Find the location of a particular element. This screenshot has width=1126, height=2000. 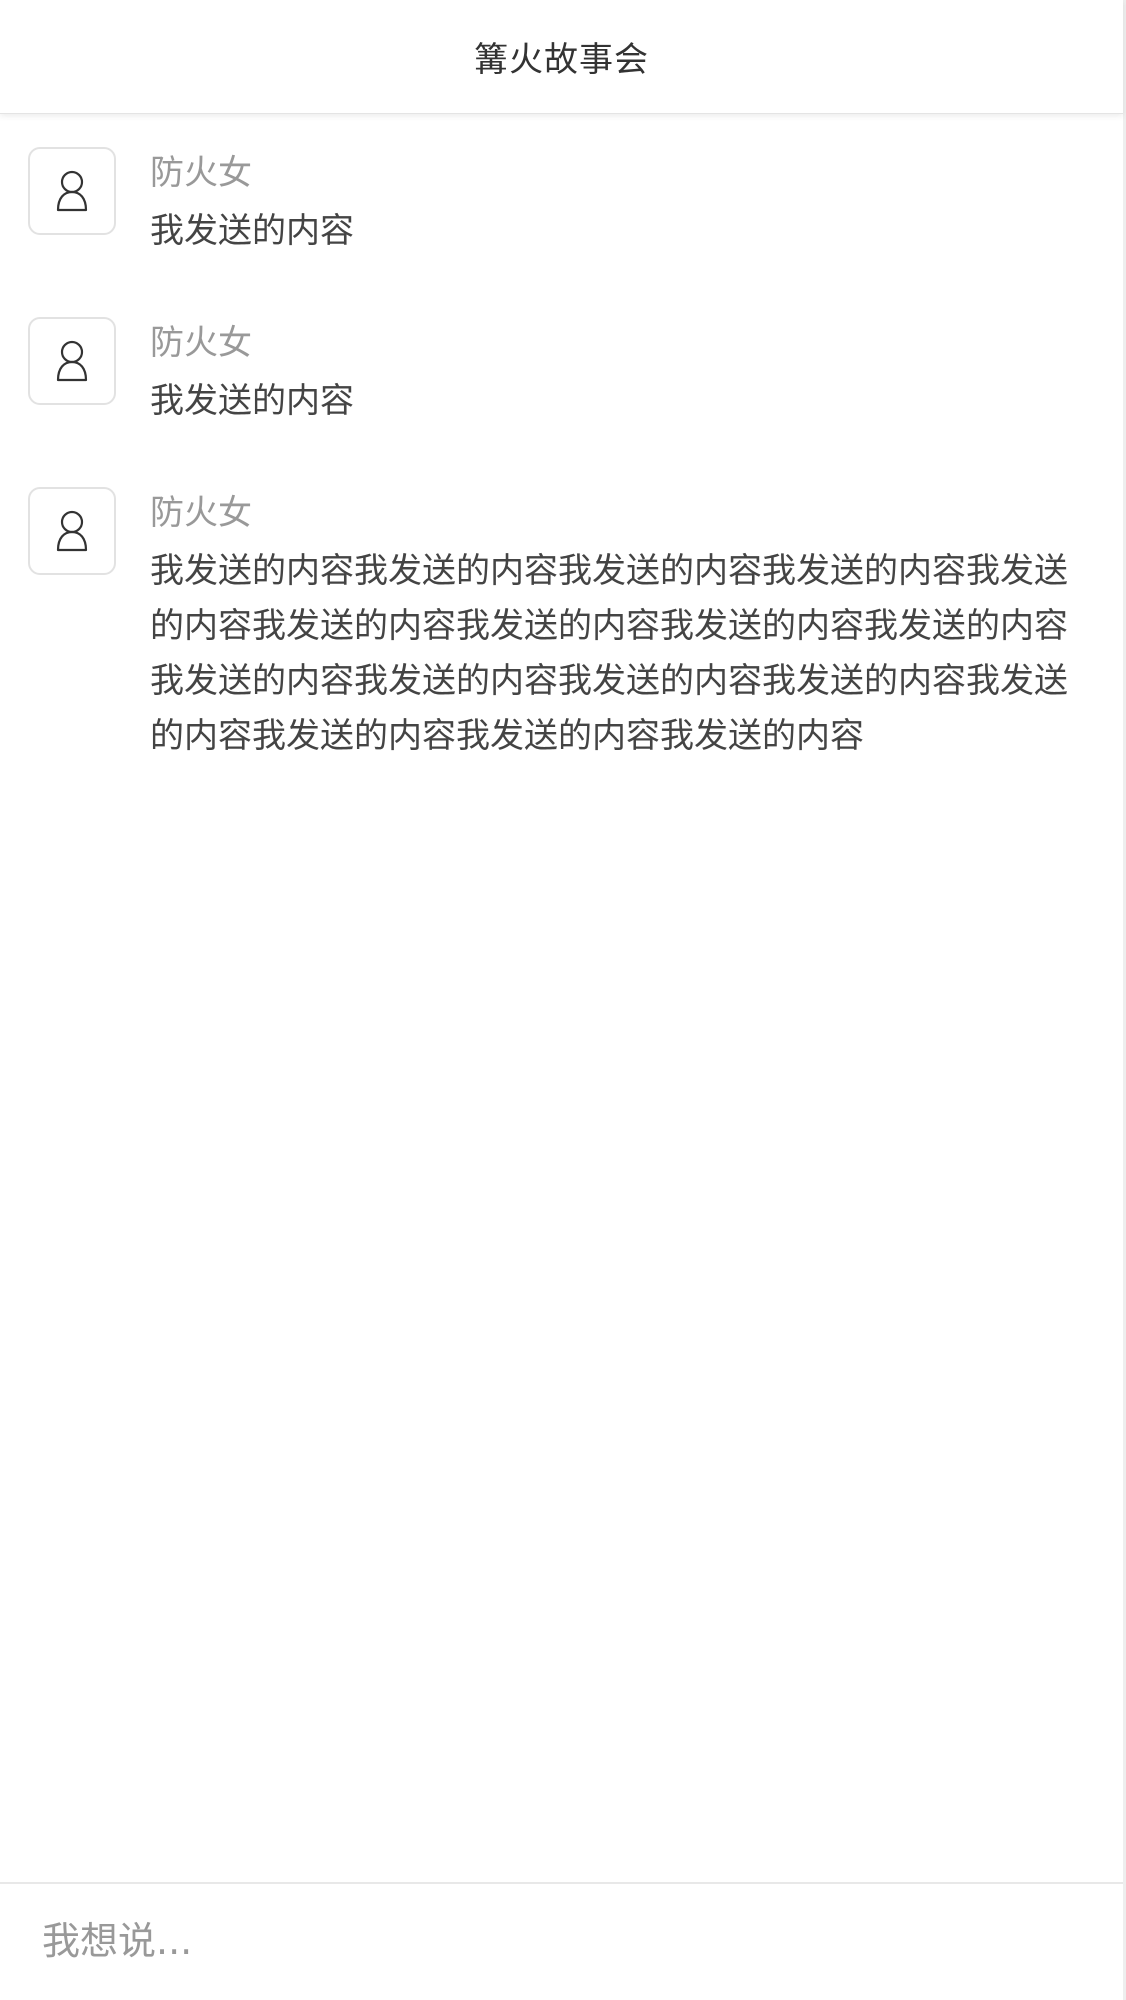

page-title: 篝火故事会 is located at coordinates (561, 60).